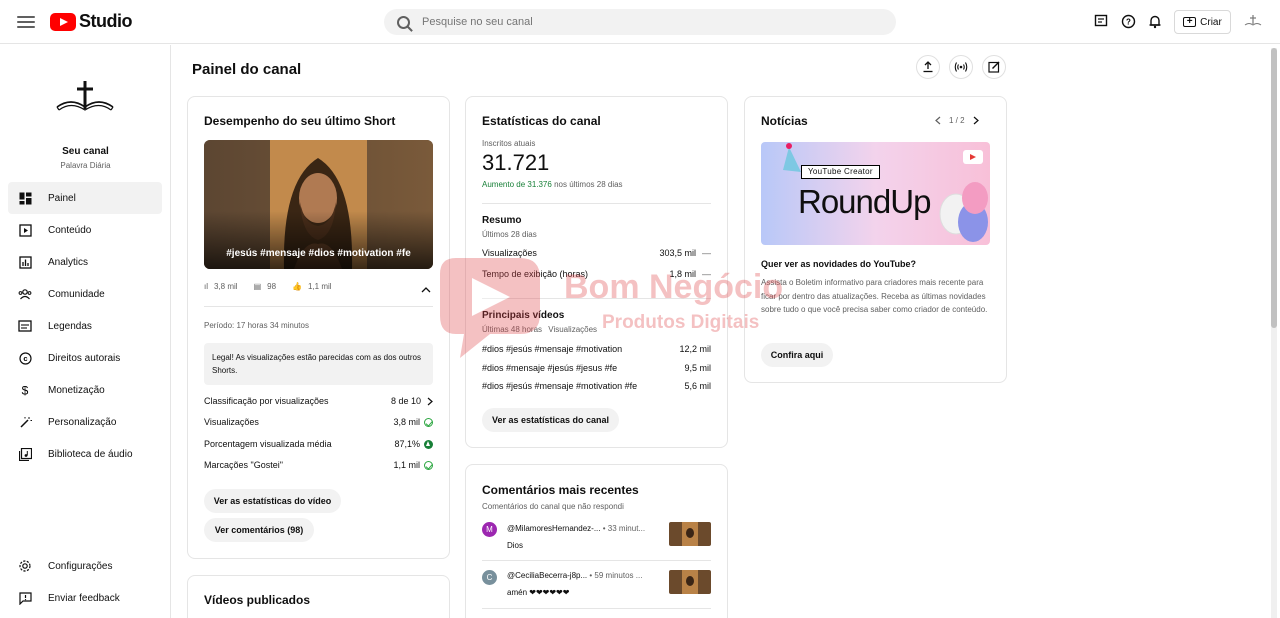 Image resolution: width=1280 pixels, height=618 pixels. I want to click on channel-name: Seu canal, so click(85, 151).